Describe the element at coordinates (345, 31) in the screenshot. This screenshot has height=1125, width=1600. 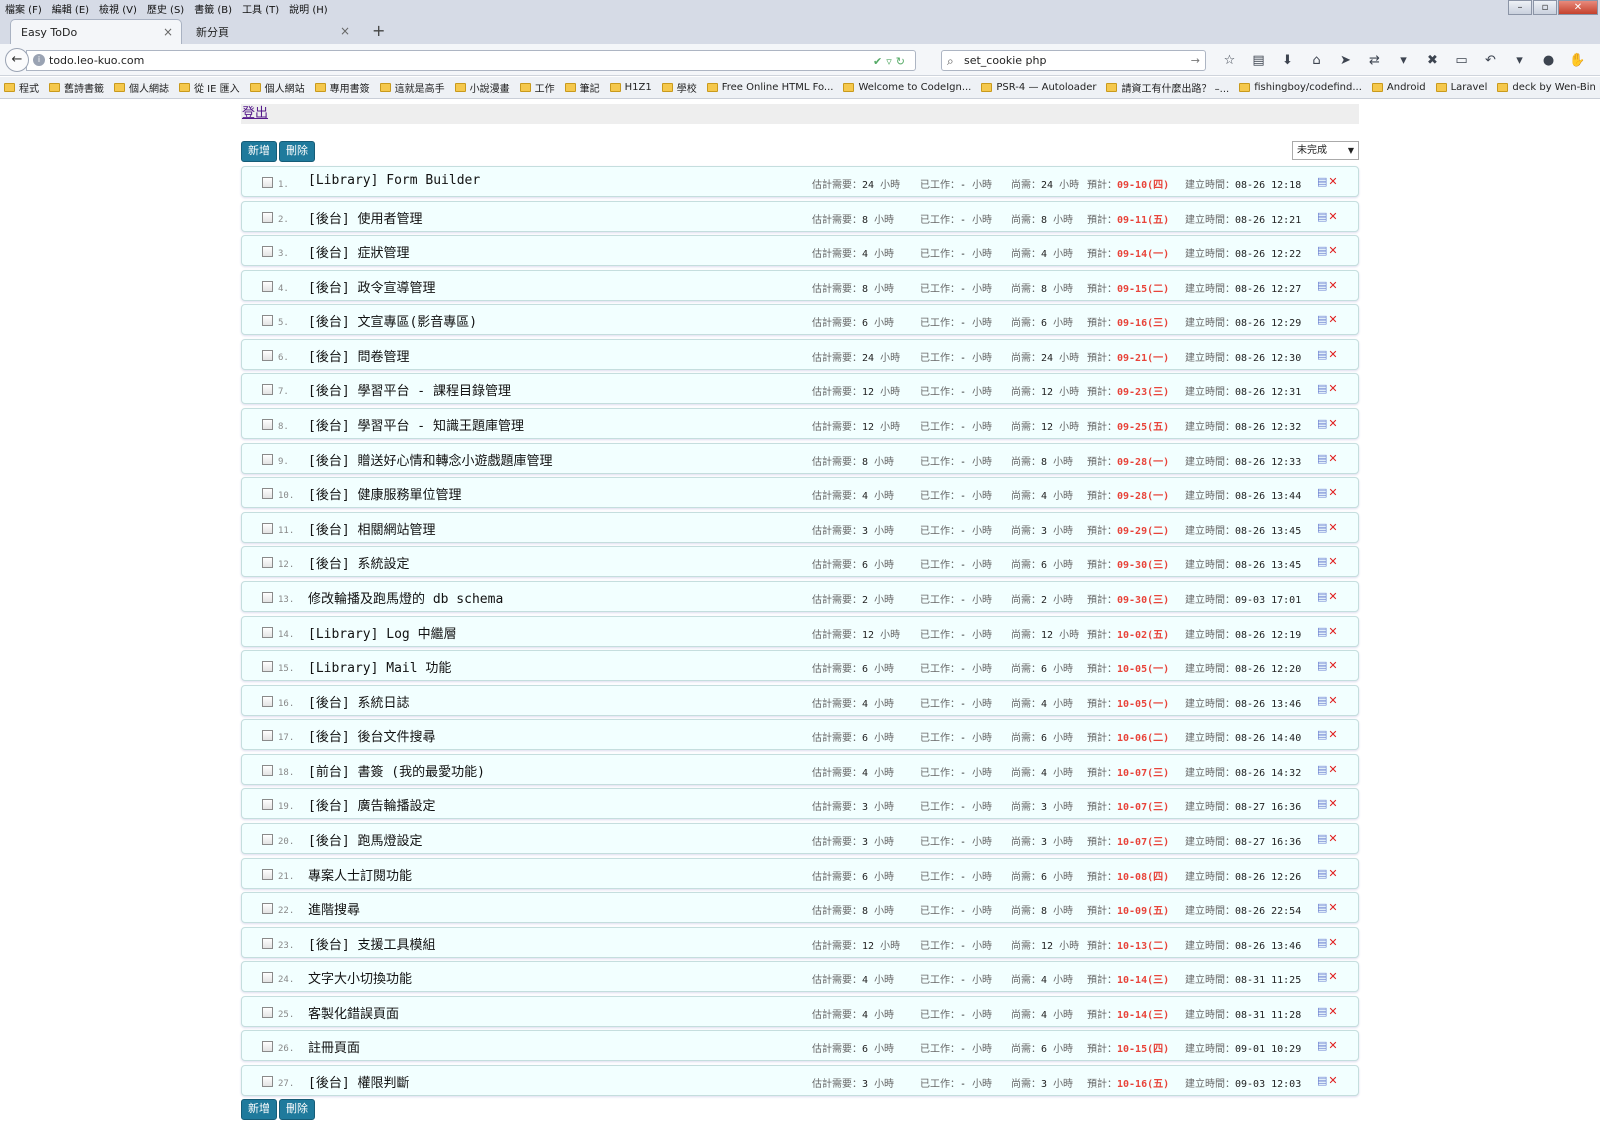
I see `close-tab-icon: ×` at that location.